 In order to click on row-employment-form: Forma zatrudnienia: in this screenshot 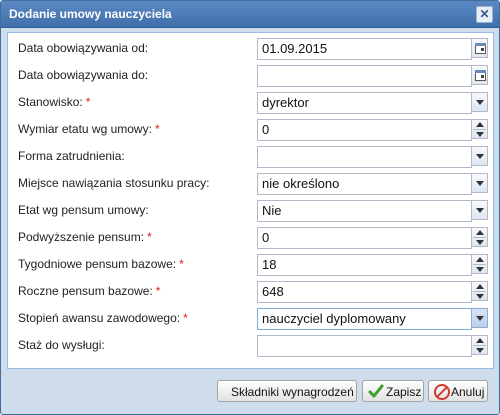, I will do `click(250, 157)`.